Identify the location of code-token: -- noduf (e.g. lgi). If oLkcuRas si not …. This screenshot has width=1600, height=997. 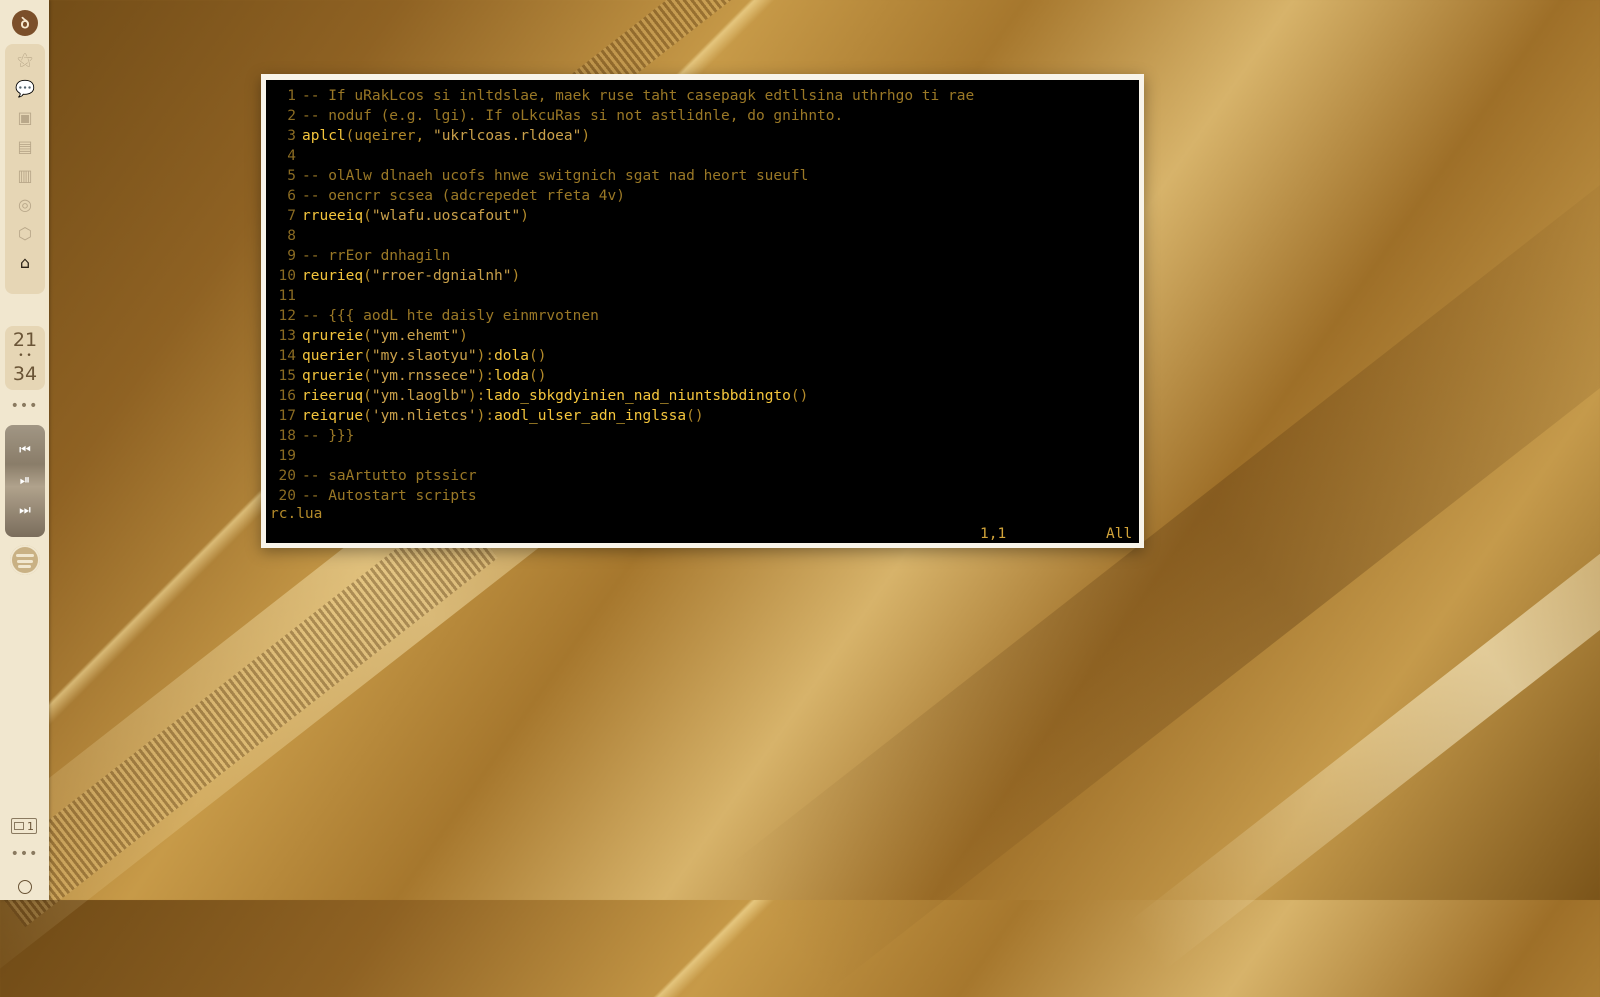
(573, 116).